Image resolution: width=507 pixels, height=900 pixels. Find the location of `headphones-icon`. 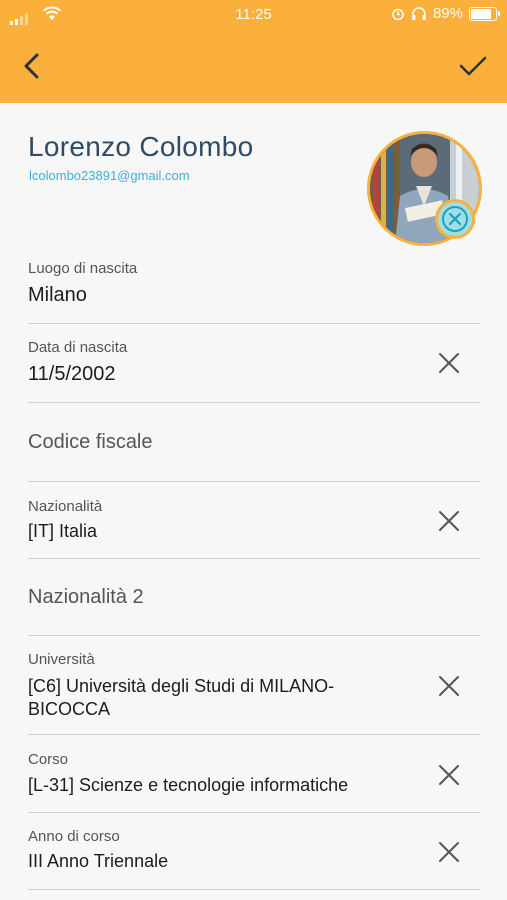

headphones-icon is located at coordinates (418, 13).